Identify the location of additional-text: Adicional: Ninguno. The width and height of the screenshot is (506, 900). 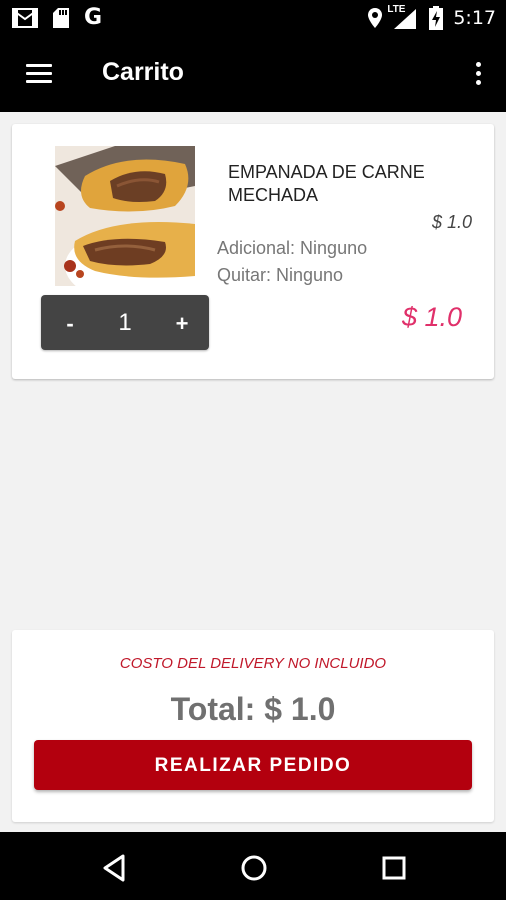
(292, 248).